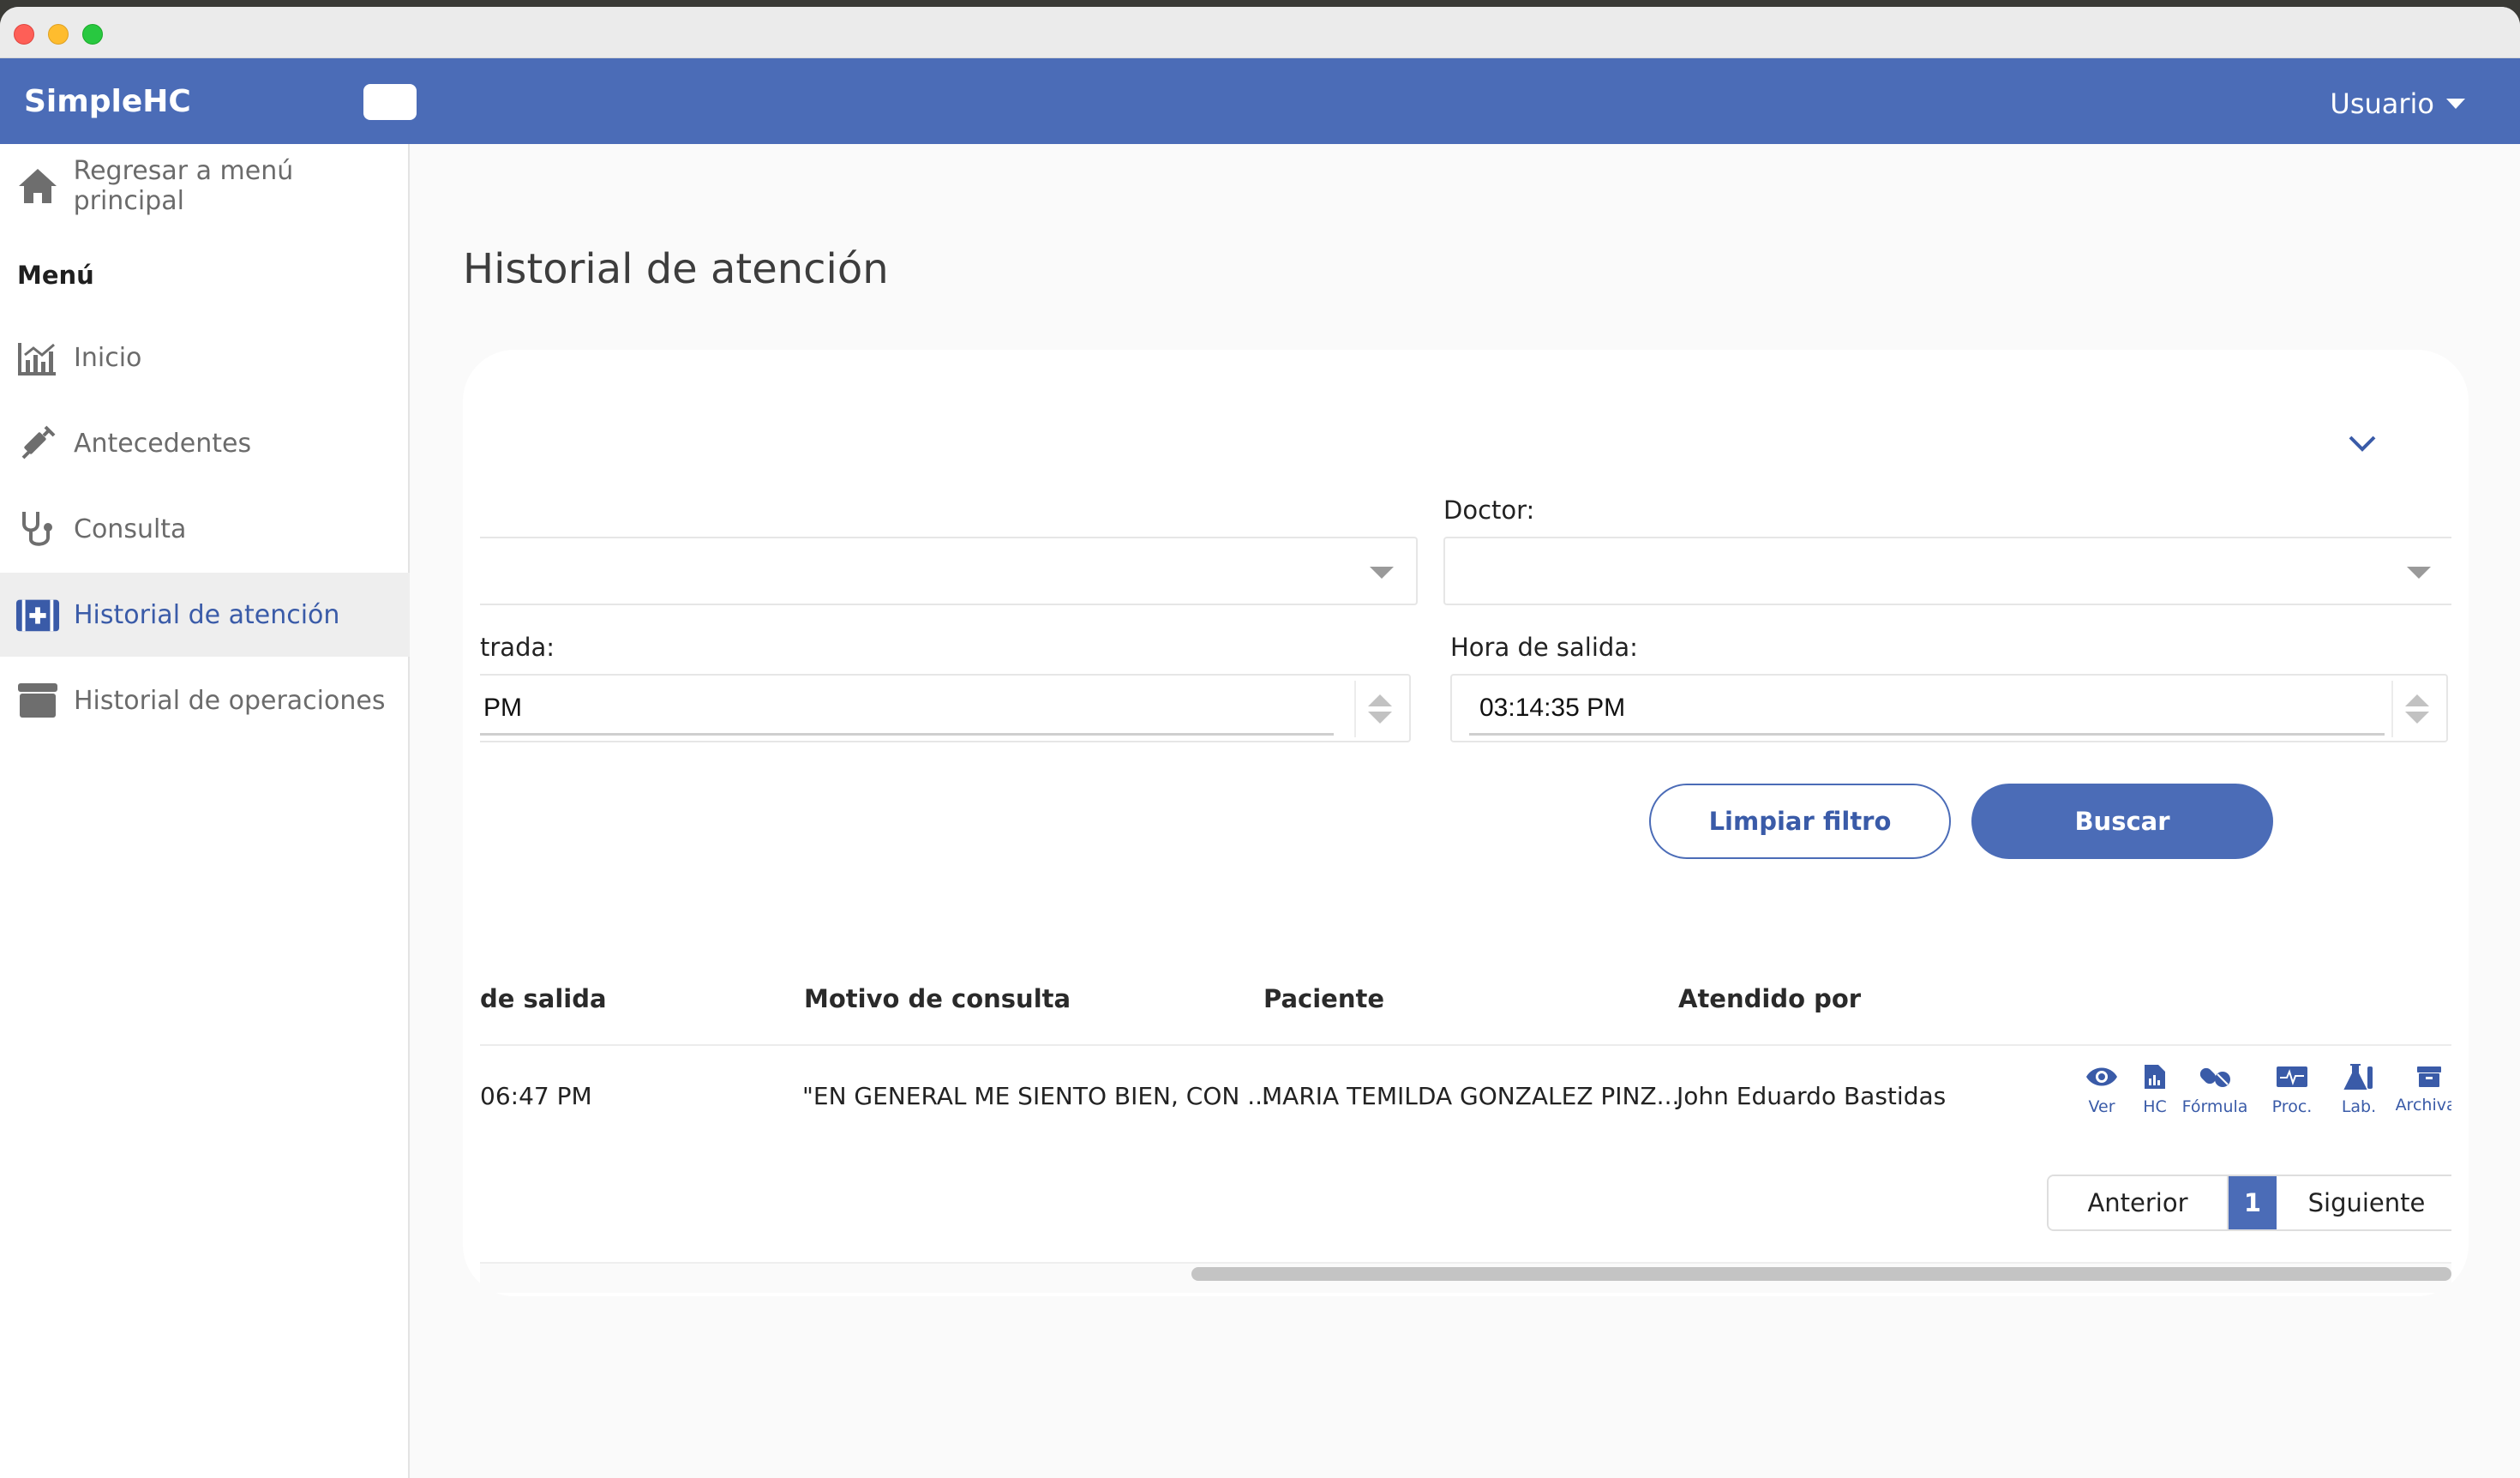  I want to click on formula-action-button: Fórmula, so click(2215, 1089).